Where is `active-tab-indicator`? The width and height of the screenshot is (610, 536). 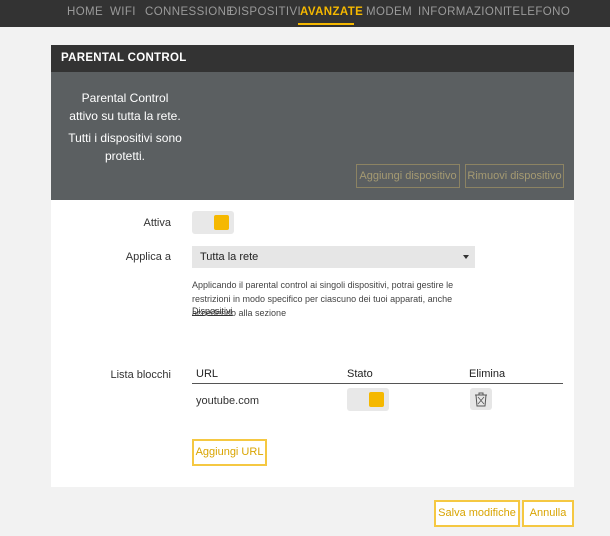
active-tab-indicator is located at coordinates (326, 24).